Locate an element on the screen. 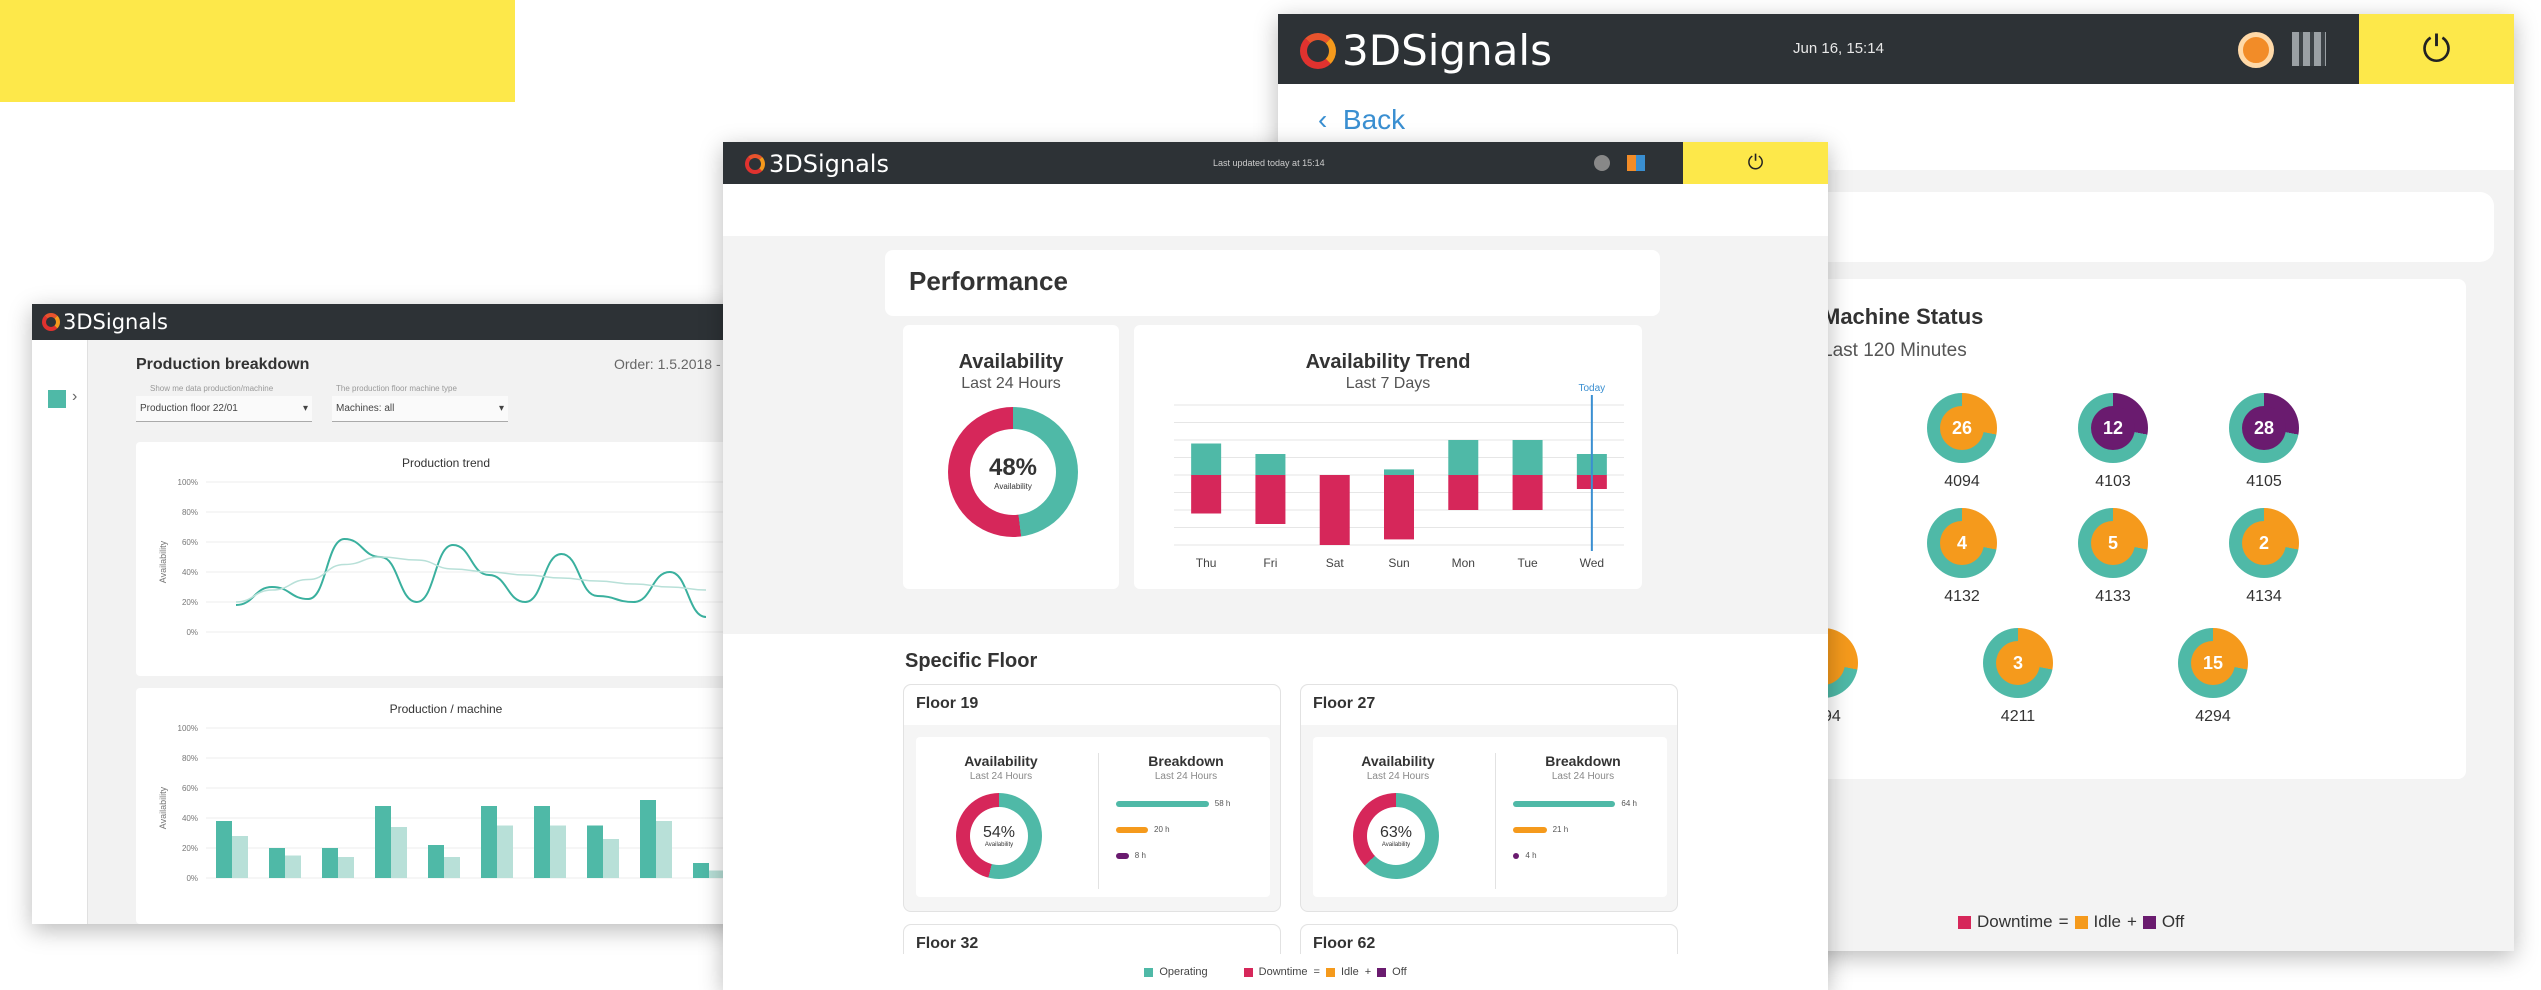 The image size is (2541, 990). floor-availability-caption: Availability is located at coordinates (1396, 845).